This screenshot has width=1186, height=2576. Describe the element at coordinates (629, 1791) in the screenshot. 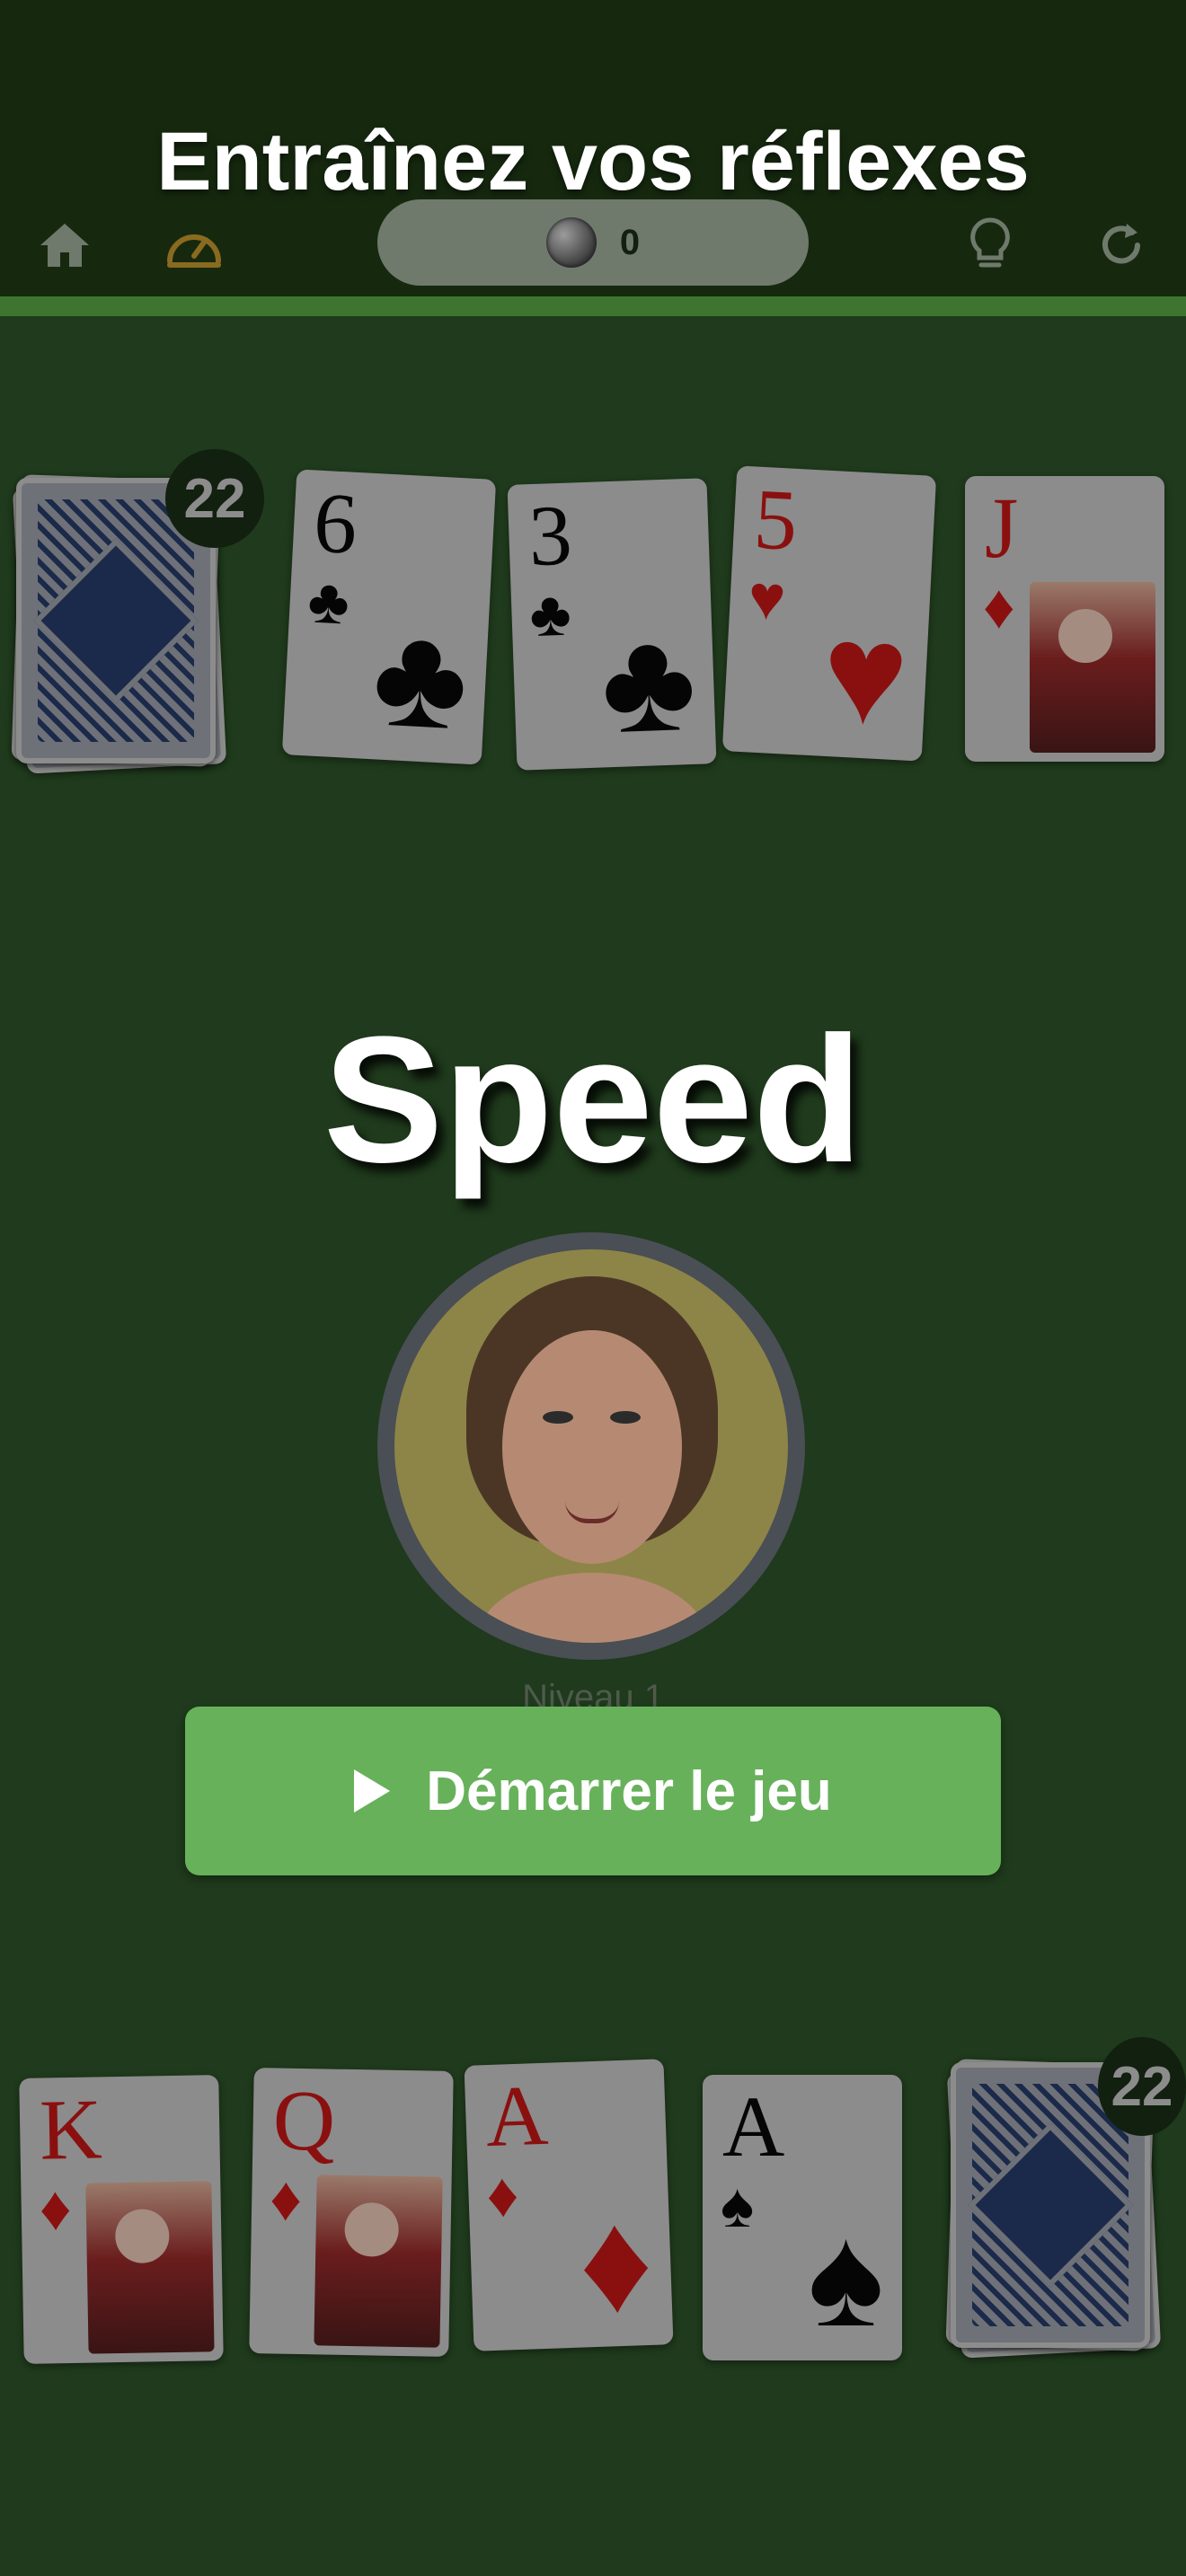

I see `start-game-label: Démarrer le jeu` at that location.